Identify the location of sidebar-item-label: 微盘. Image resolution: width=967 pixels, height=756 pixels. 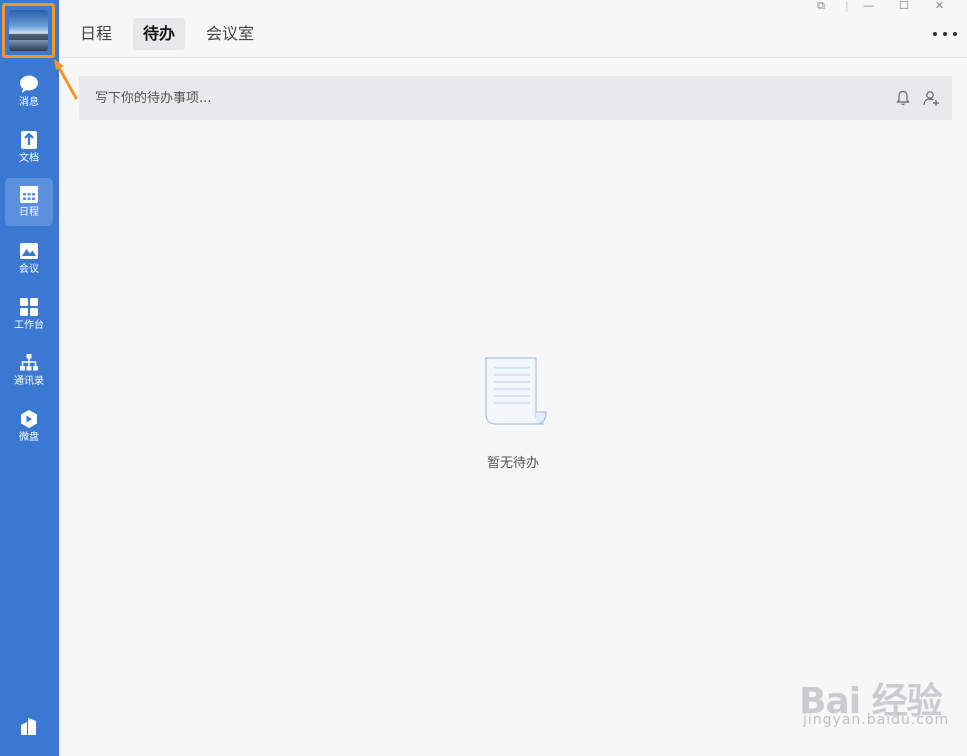
(29, 437).